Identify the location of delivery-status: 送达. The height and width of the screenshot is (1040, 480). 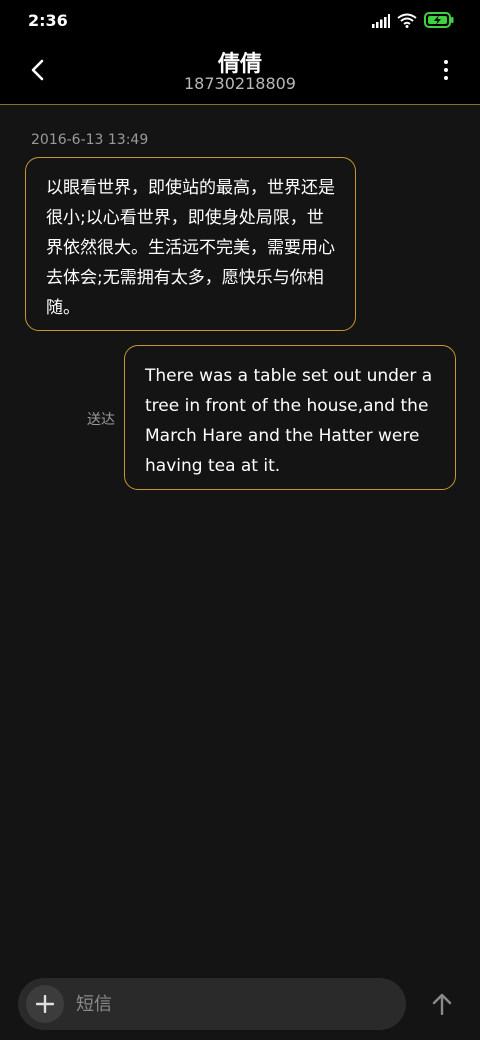
(101, 420).